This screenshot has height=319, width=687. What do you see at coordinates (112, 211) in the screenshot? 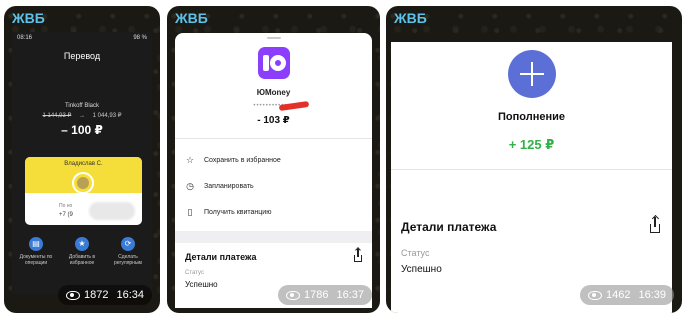
I see `redaction-blur` at bounding box center [112, 211].